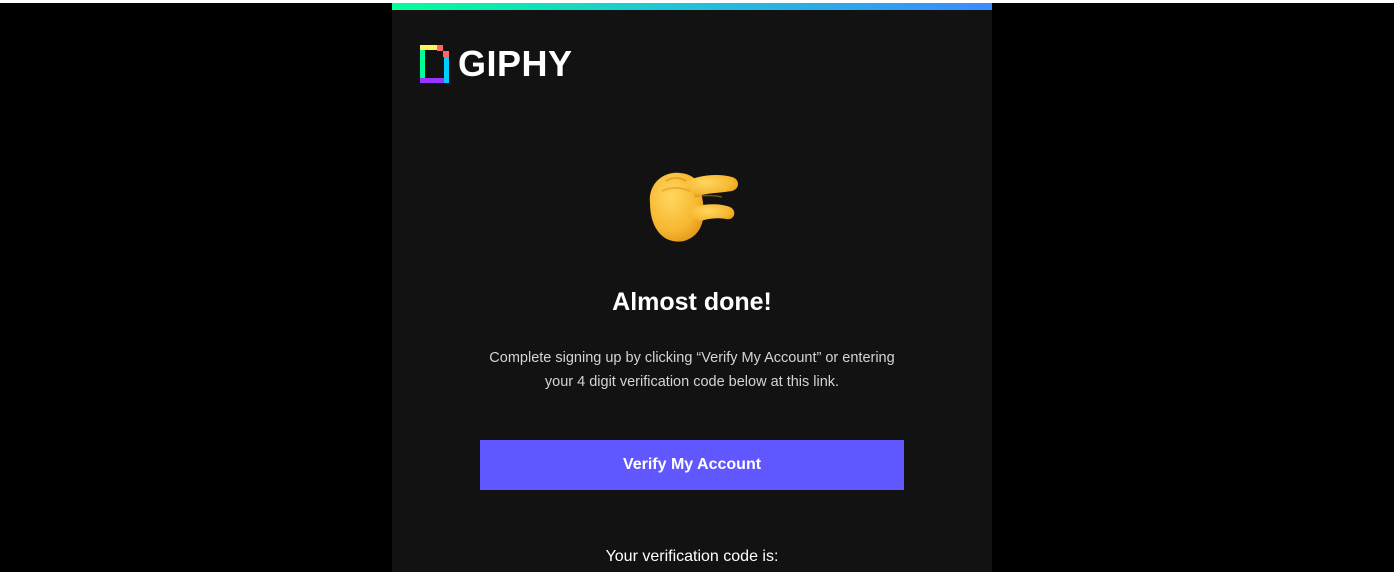  What do you see at coordinates (434, 64) in the screenshot?
I see `giphy-logo-icon` at bounding box center [434, 64].